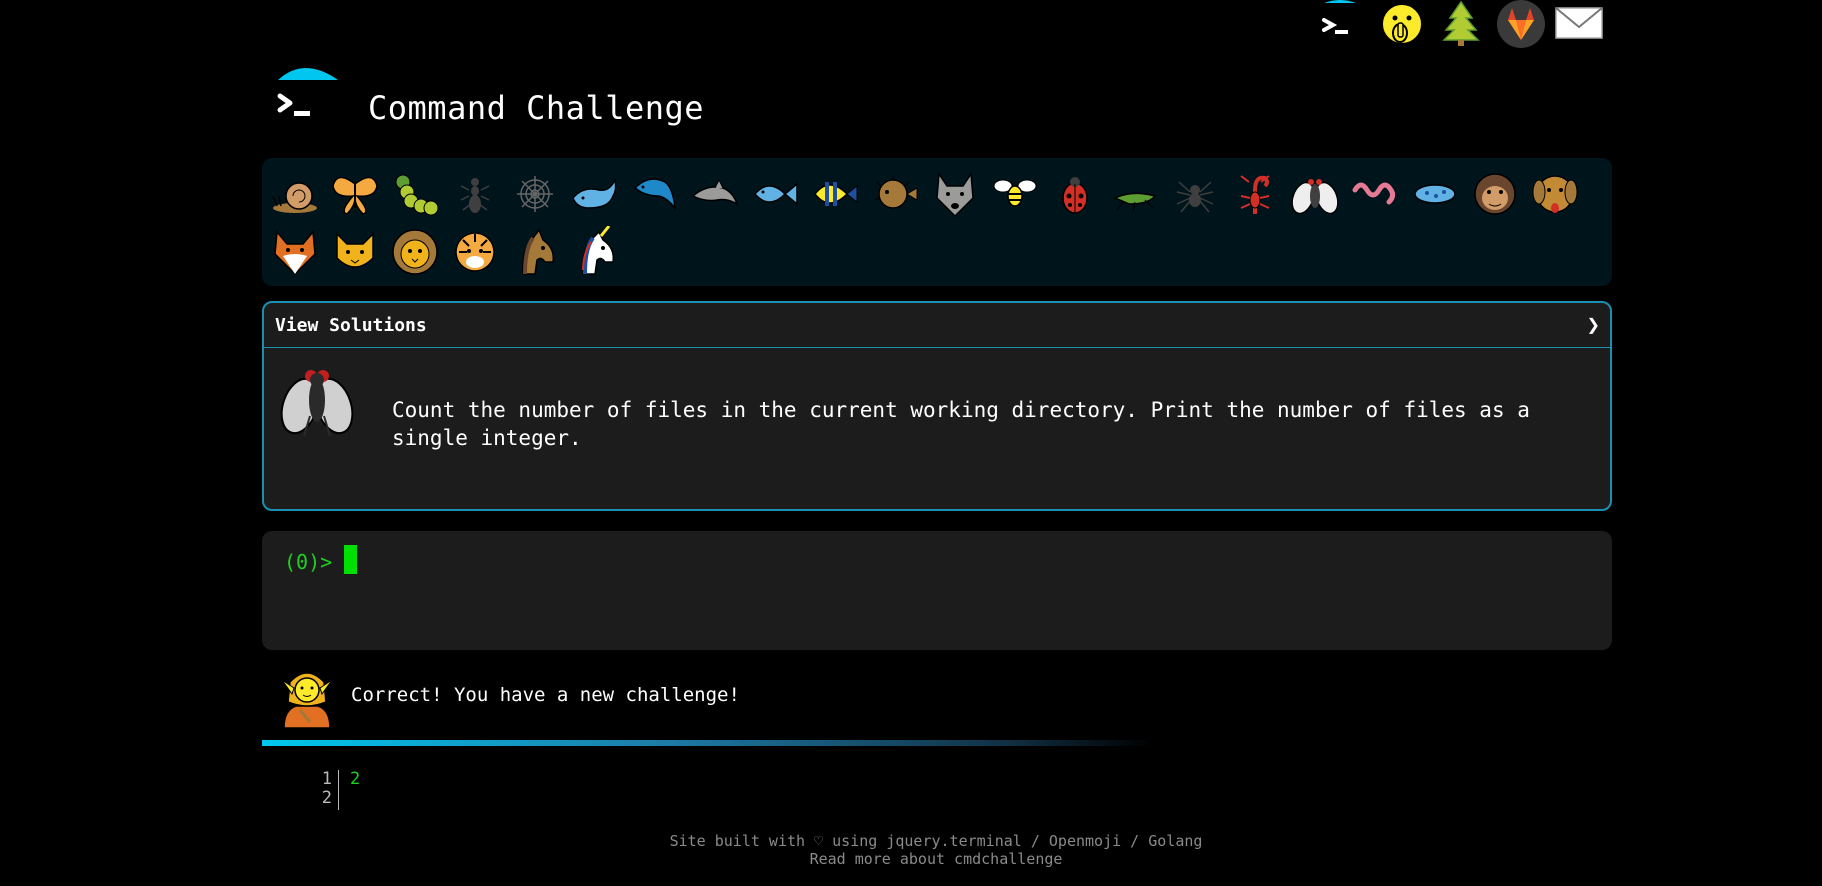  Describe the element at coordinates (1461, 24) in the screenshot. I see `tree-icon` at that location.